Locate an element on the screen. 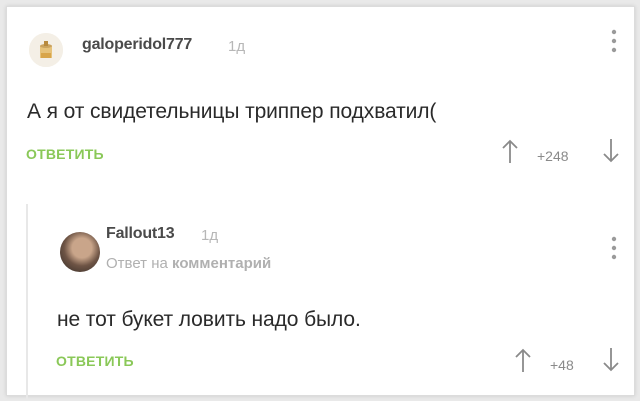 Image resolution: width=640 pixels, height=401 pixels. reply-text: не тот букет ловить надо было. is located at coordinates (209, 319).